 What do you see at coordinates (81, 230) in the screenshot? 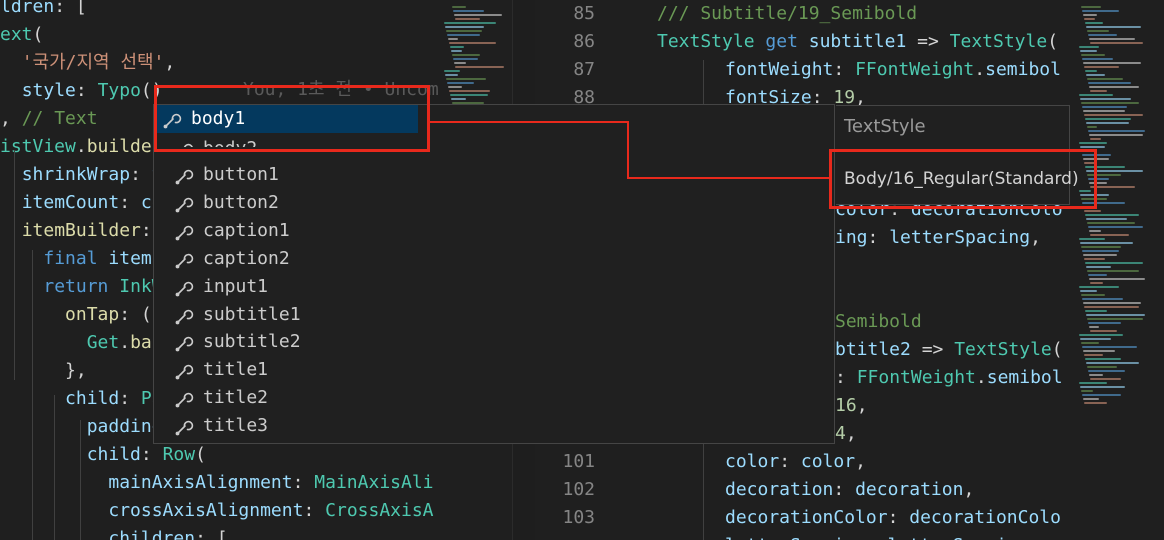
I see `code-token: itemBuilder` at bounding box center [81, 230].